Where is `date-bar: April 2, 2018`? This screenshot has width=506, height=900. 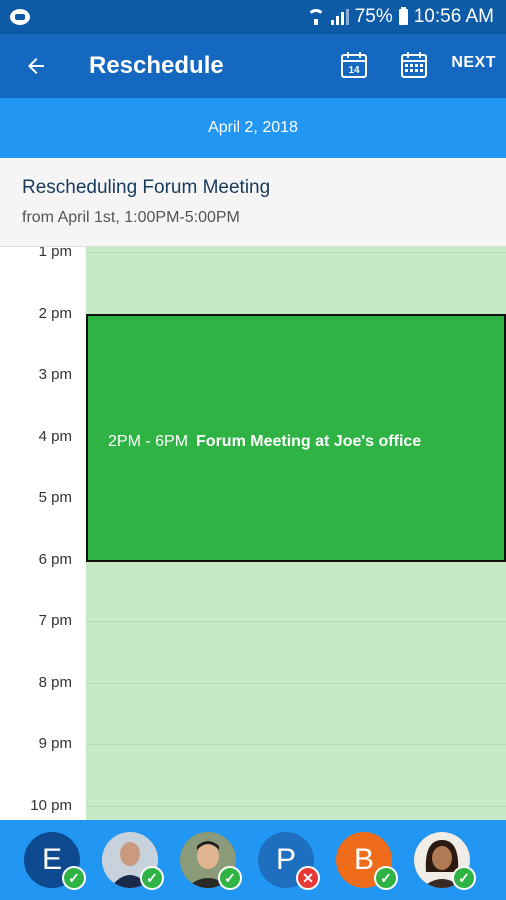
date-bar: April 2, 2018 is located at coordinates (253, 128).